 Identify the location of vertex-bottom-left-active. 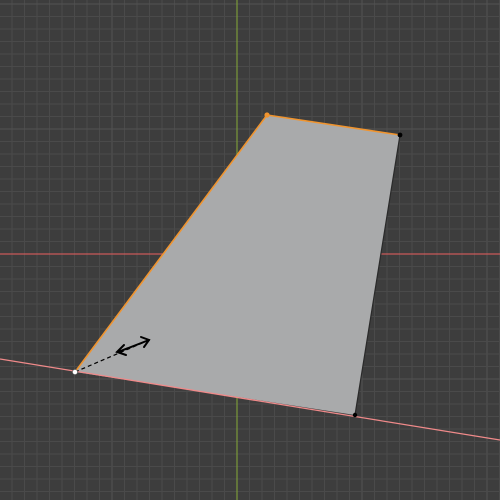
(75, 372).